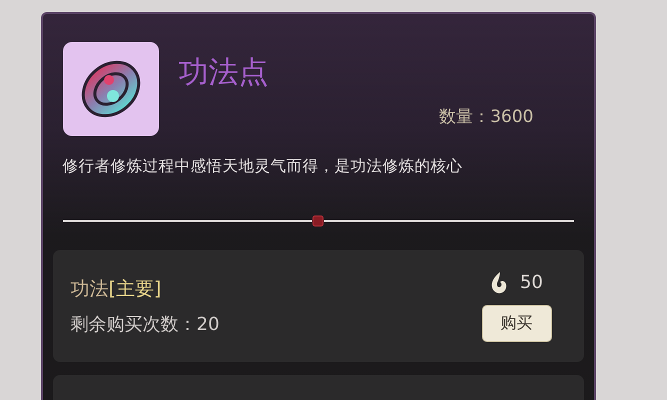  Describe the element at coordinates (531, 282) in the screenshot. I see `price-text: 50` at that location.